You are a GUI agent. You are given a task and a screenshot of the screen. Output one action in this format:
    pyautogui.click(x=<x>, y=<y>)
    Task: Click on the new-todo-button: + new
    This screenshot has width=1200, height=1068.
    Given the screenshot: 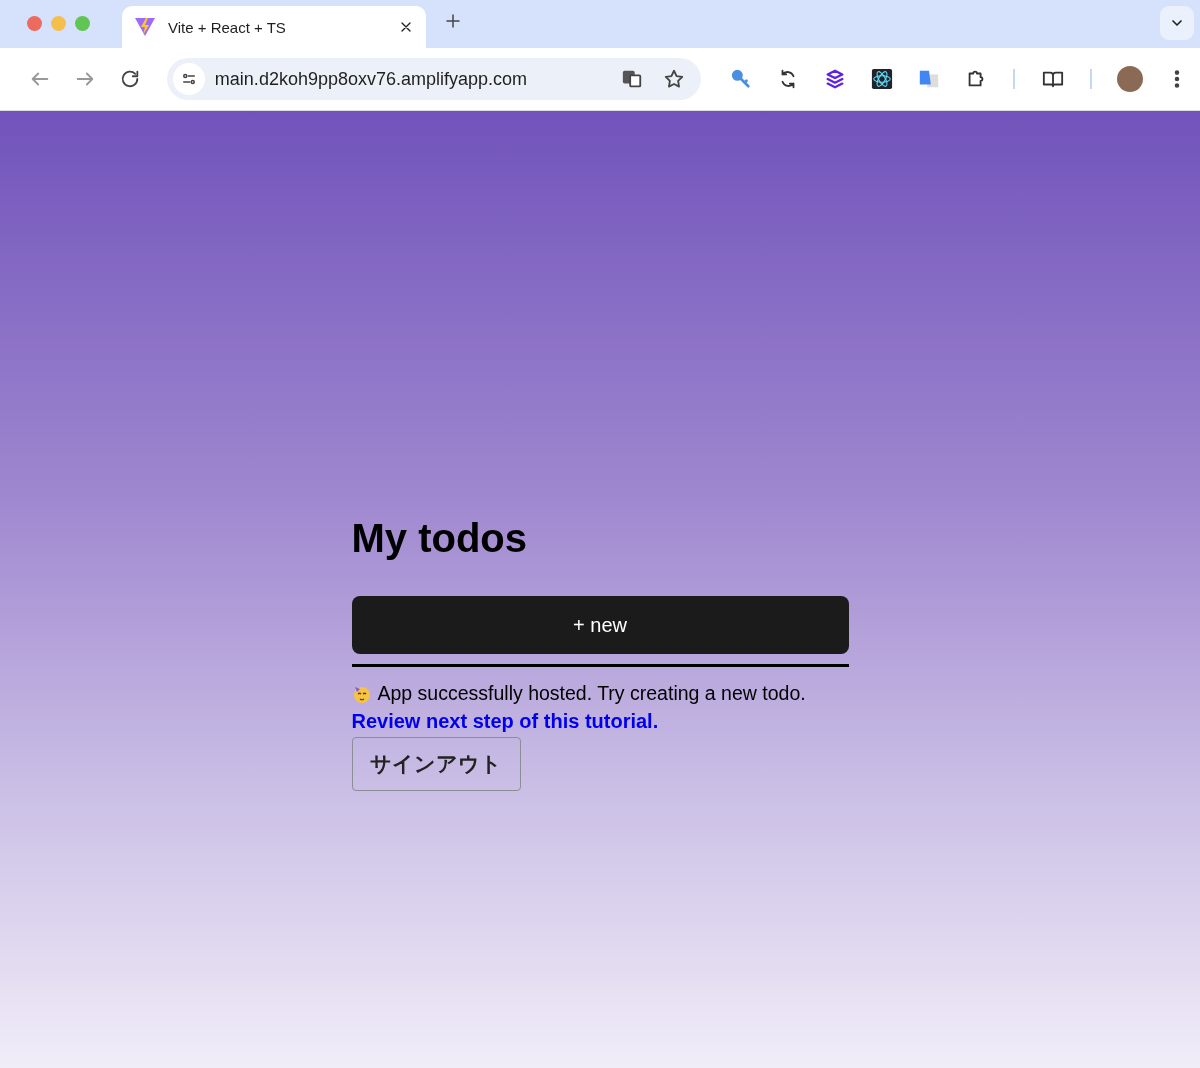 What is the action you would take?
    pyautogui.click(x=600, y=625)
    